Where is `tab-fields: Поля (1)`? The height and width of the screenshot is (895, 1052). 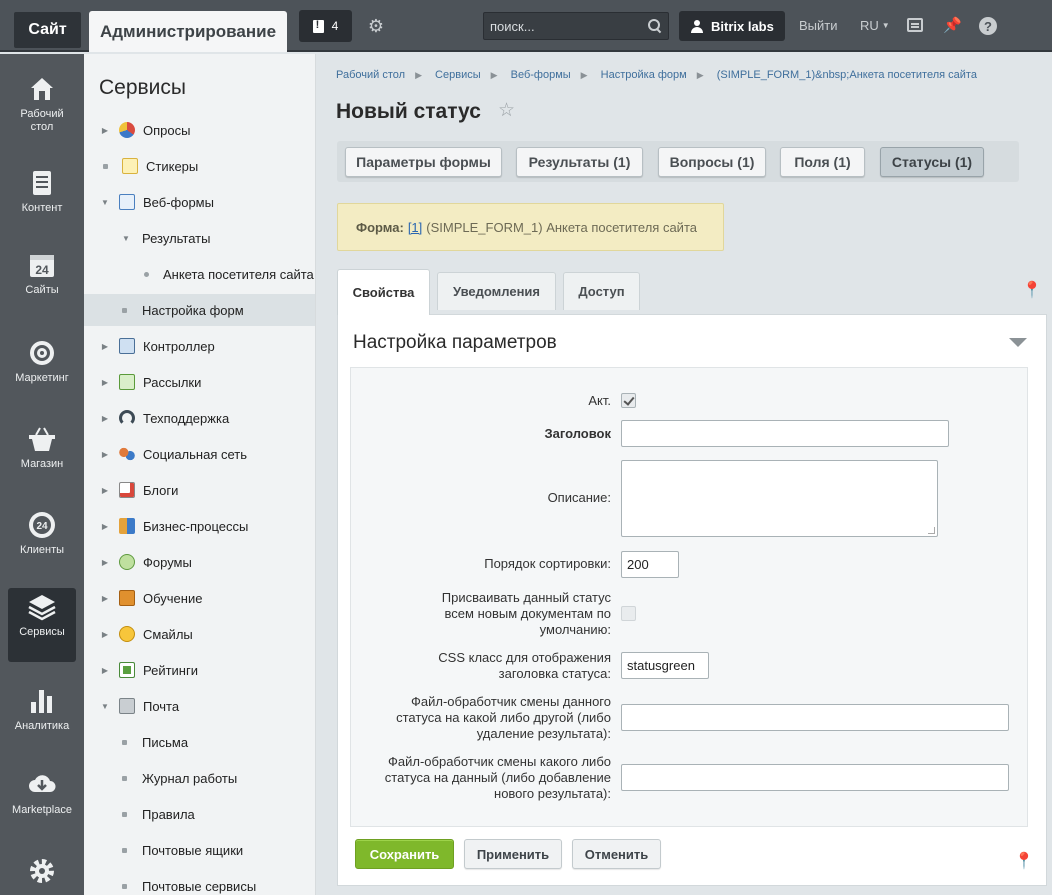 tab-fields: Поля (1) is located at coordinates (822, 162).